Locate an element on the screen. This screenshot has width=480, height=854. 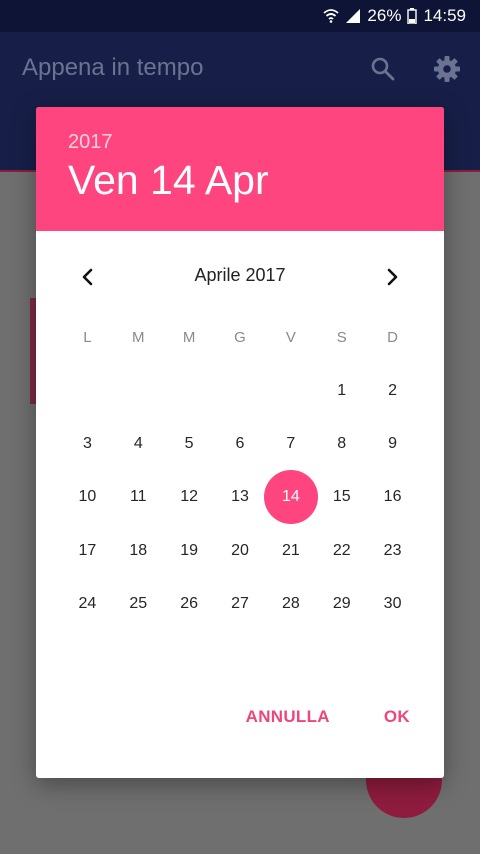
day-cell: 4 is located at coordinates (138, 443).